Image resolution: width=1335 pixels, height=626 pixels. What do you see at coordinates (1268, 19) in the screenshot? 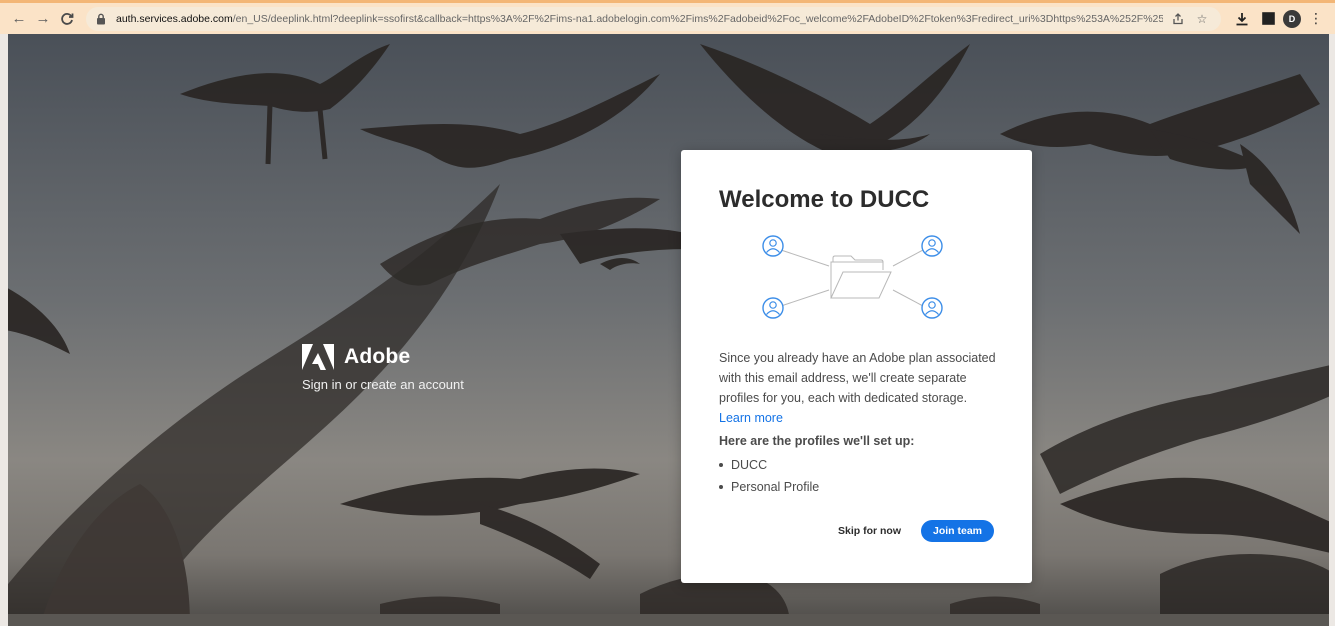
I see `side-panel-icon` at bounding box center [1268, 19].